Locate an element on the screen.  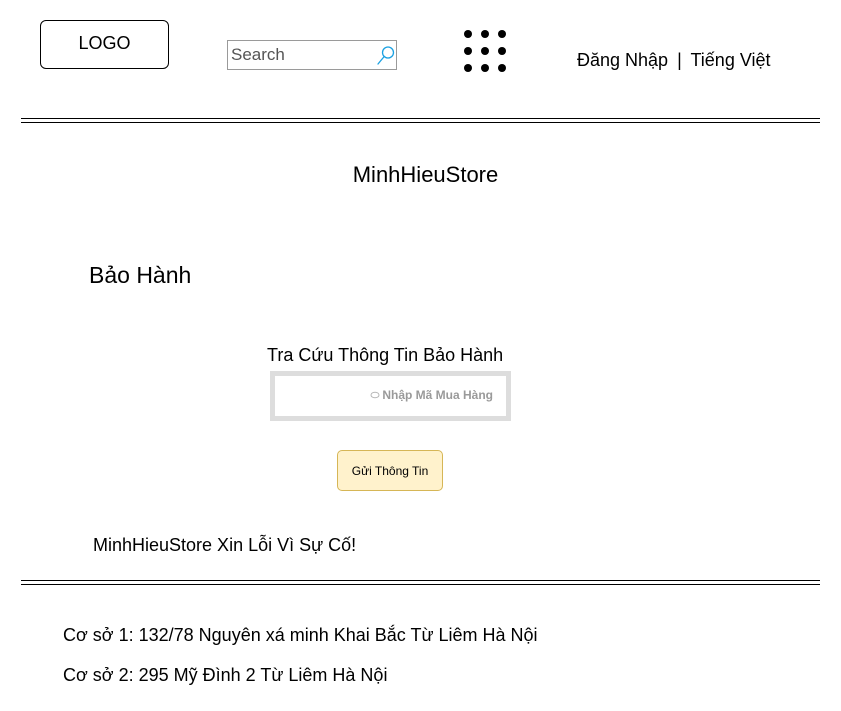
purchase-code-field: Nhập Mã Mua Hàng is located at coordinates (390, 396).